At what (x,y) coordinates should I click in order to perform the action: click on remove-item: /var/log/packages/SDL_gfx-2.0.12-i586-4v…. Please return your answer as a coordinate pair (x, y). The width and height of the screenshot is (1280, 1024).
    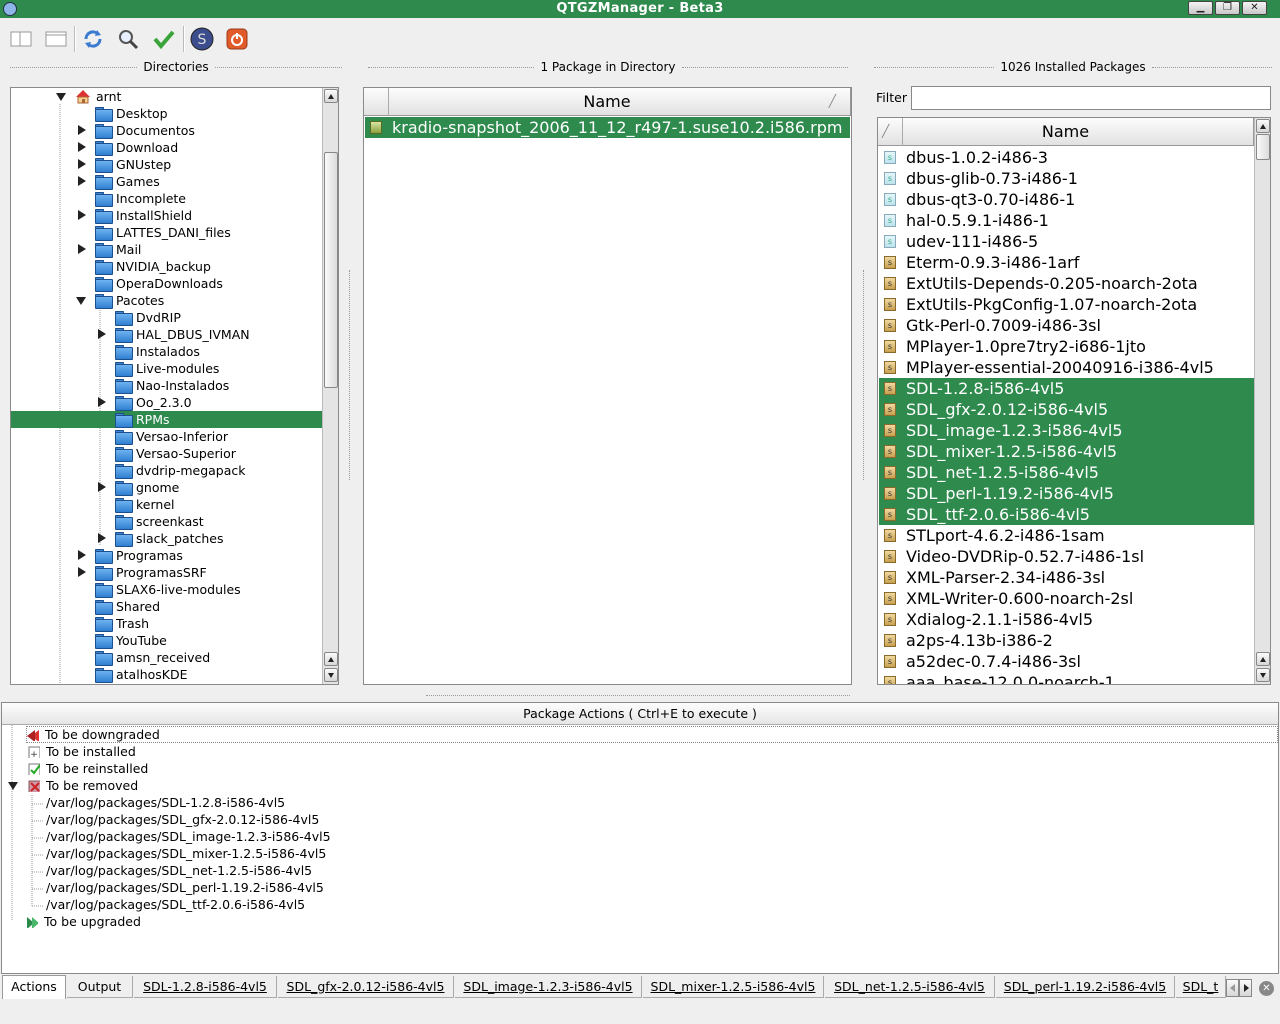
    Looking at the image, I should click on (182, 819).